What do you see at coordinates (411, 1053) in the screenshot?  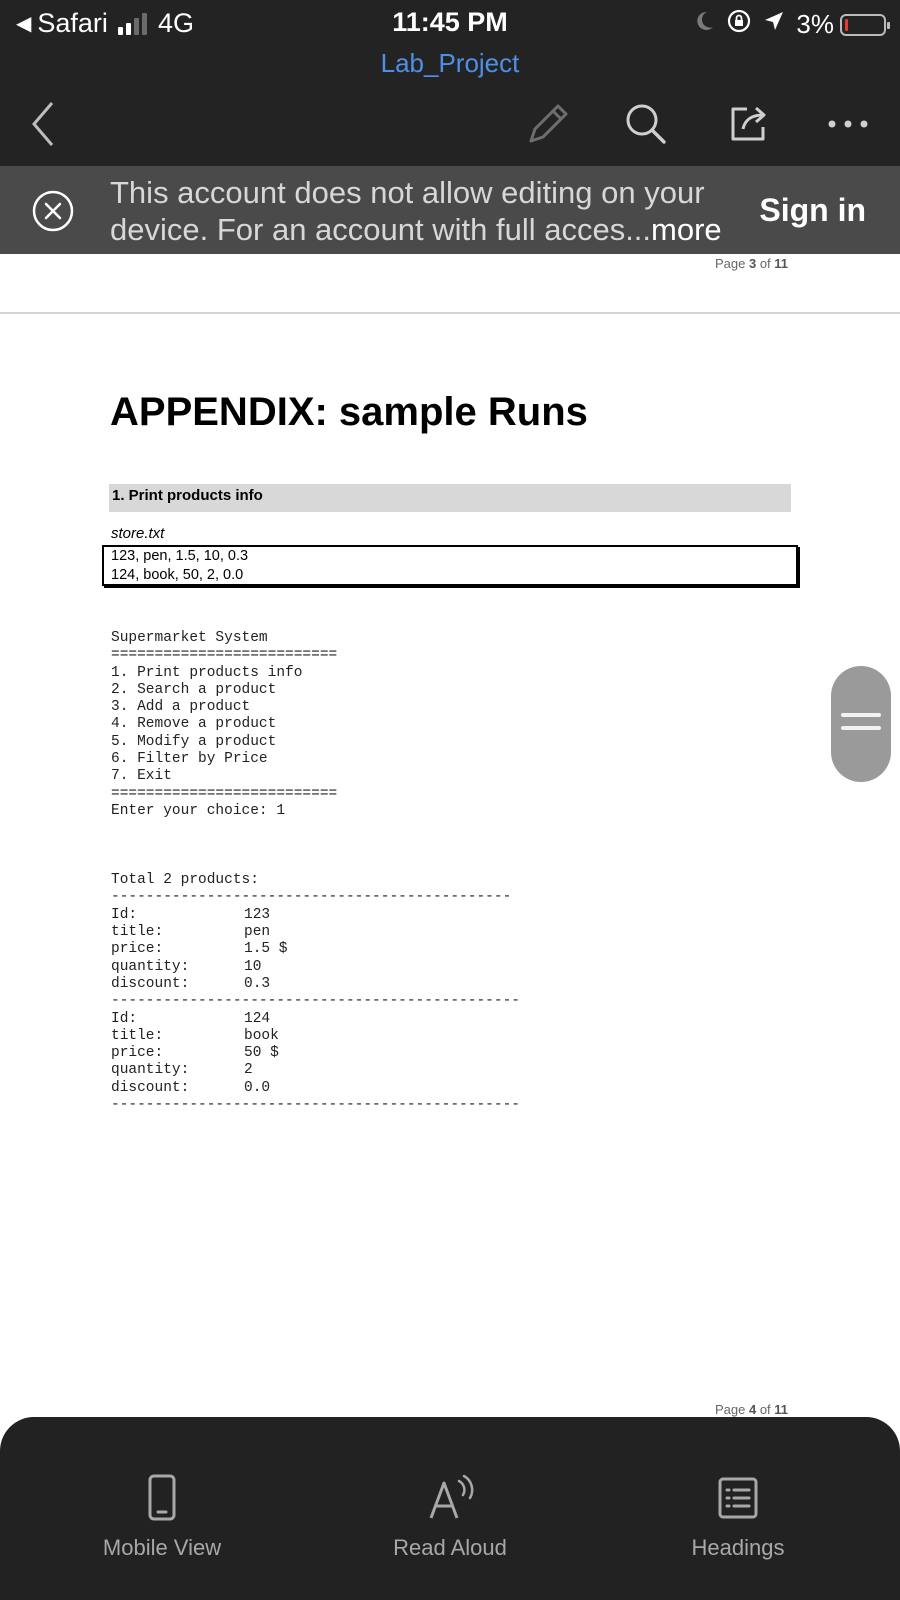 I see `product-field: price: 50 $` at bounding box center [411, 1053].